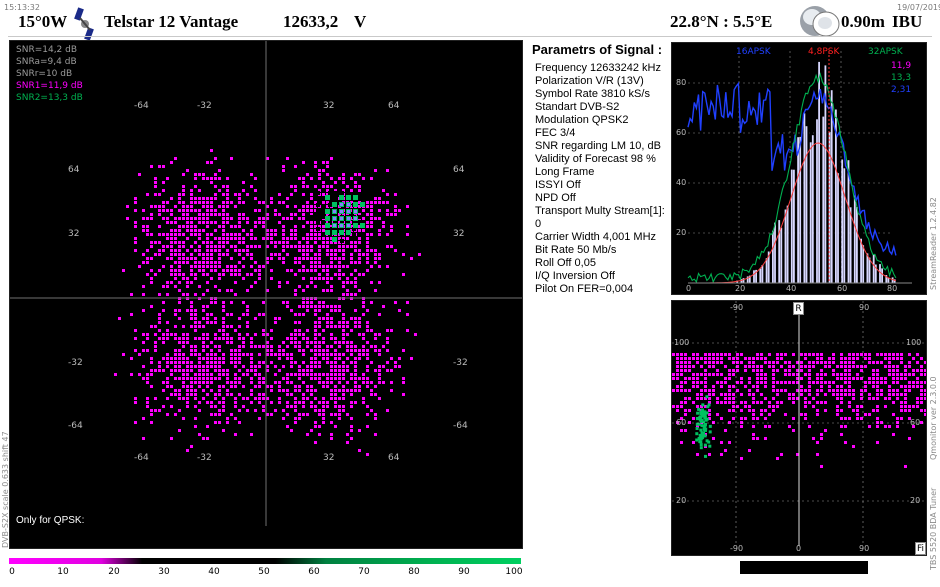 The image size is (940, 587). I want to click on param-row: Long Frame, so click(565, 172).